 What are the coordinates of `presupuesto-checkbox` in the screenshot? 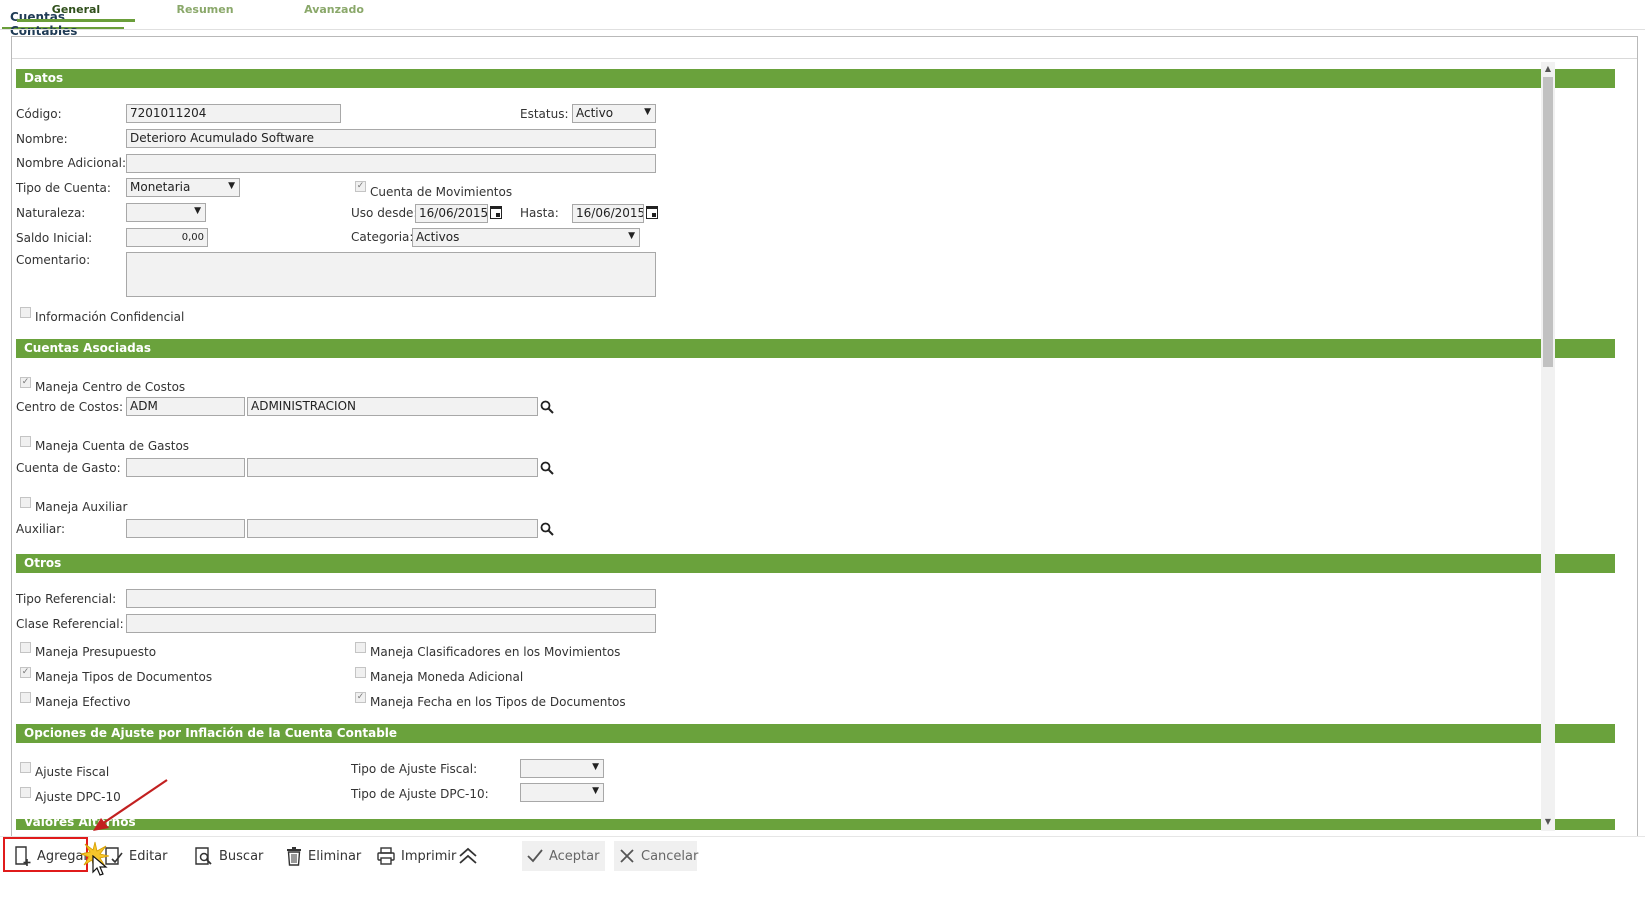 It's located at (25, 647).